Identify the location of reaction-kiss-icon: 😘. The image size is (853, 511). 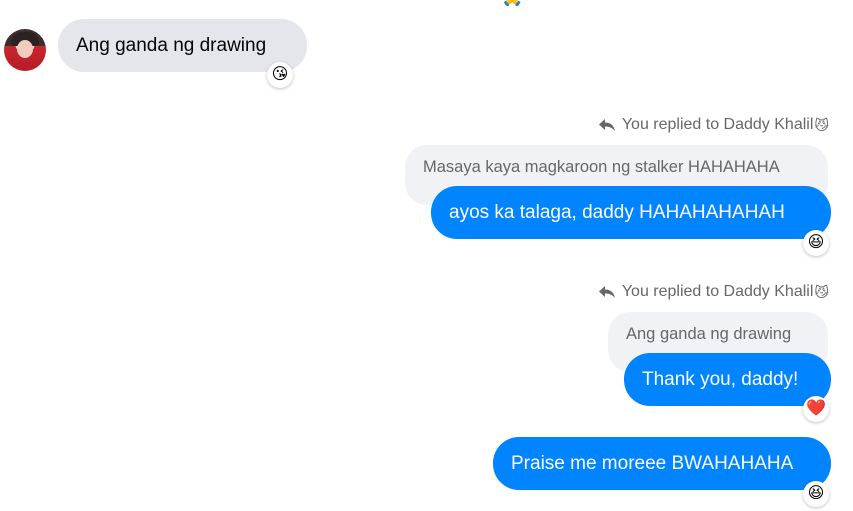
(280, 75).